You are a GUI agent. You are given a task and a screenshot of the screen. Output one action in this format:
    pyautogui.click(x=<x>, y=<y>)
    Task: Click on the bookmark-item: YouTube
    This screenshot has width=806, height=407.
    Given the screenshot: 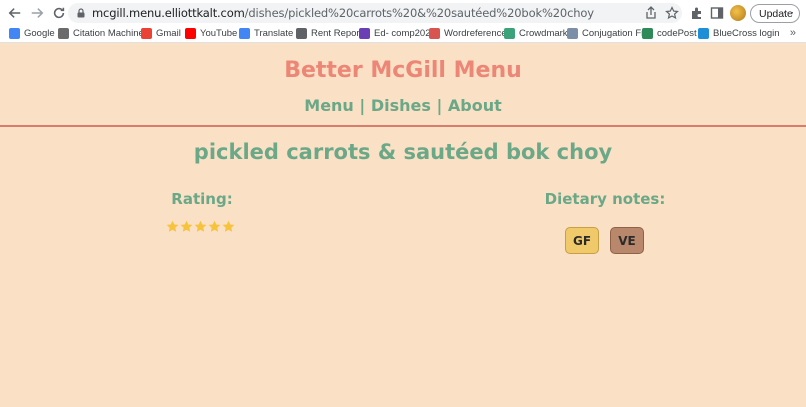 What is the action you would take?
    pyautogui.click(x=211, y=33)
    